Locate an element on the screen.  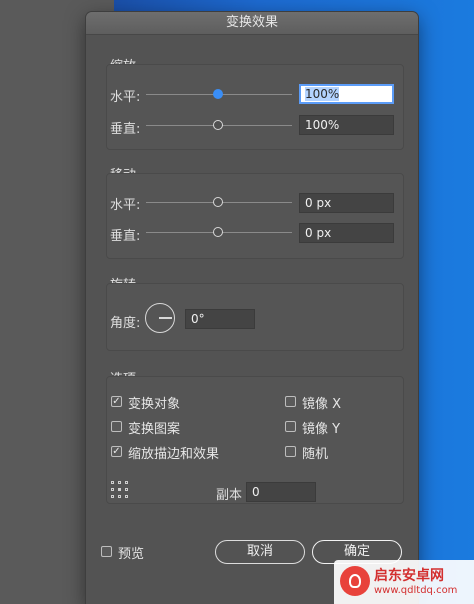
move-vertical-slider is located at coordinates (218, 232).